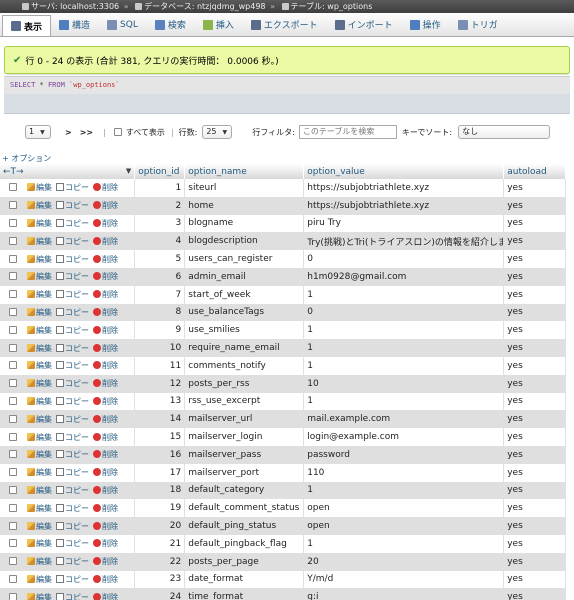 The height and width of the screenshot is (600, 574). I want to click on tab-operations: 操作, so click(426, 24).